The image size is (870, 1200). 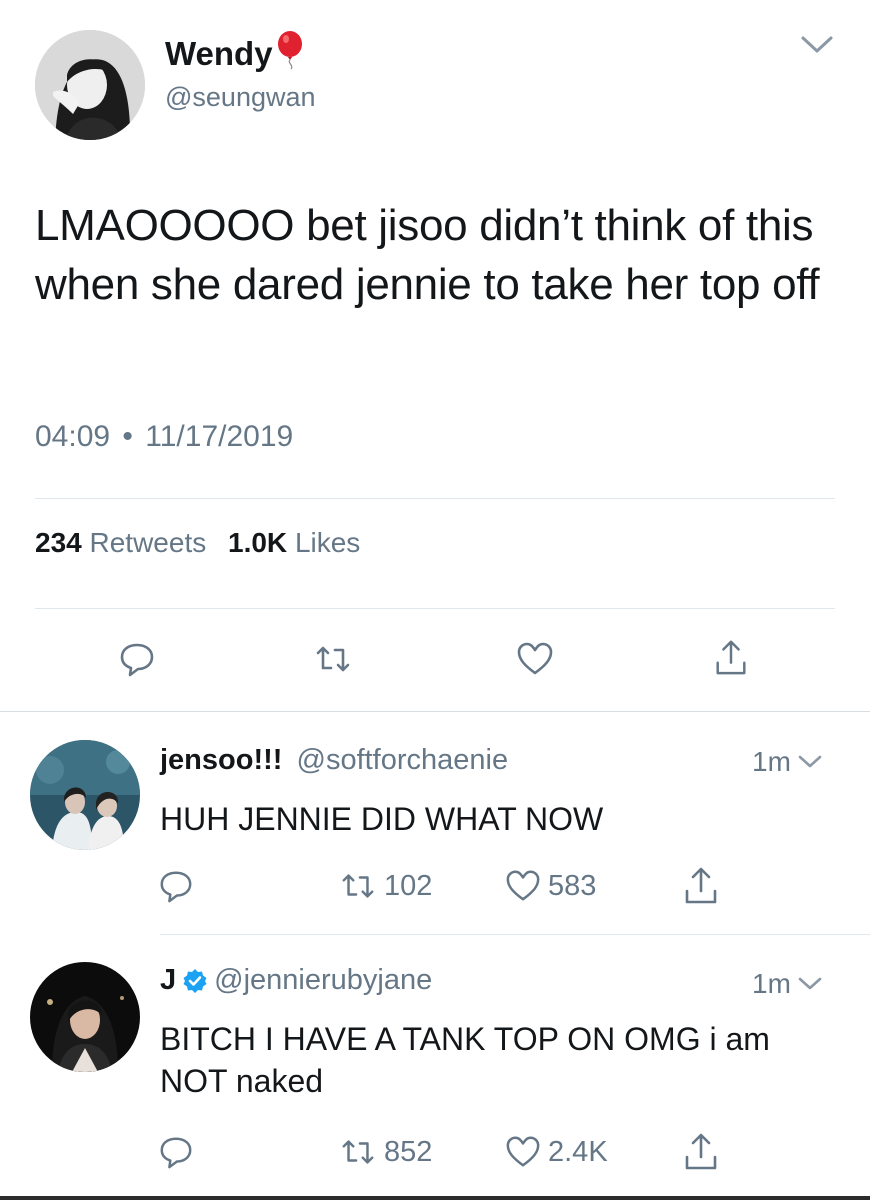 I want to click on like-button: 583, so click(x=550, y=886).